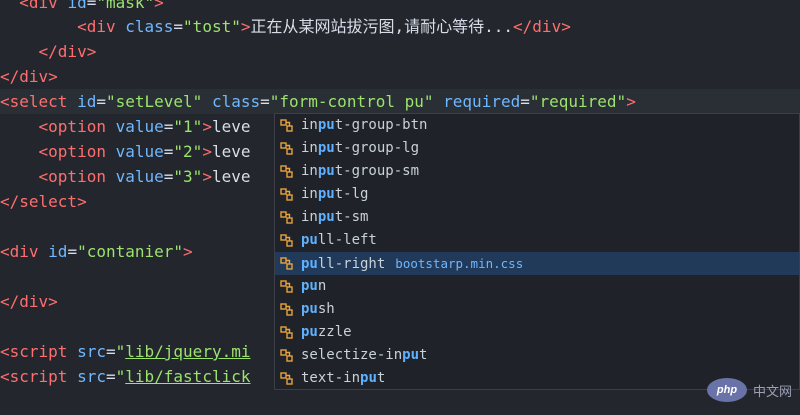  I want to click on label-suffix: t-lg, so click(351, 194).